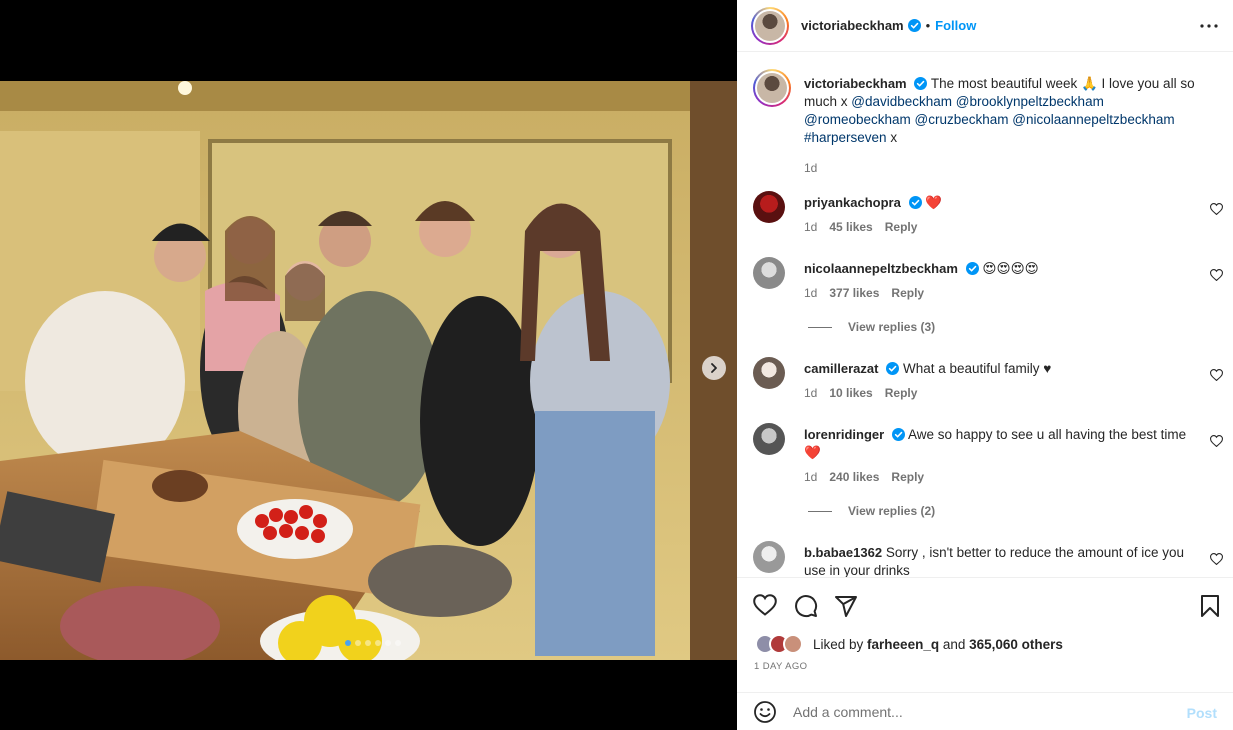 This screenshot has width=1233, height=730. Describe the element at coordinates (854, 293) in the screenshot. I see `comment-likes: 377 likes` at that location.